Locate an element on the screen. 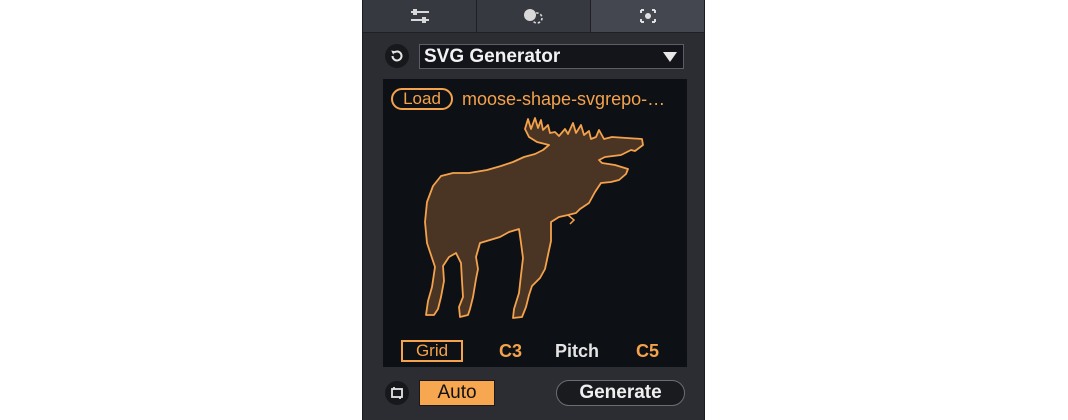 This screenshot has height=420, width=1068. tab-sliders is located at coordinates (420, 16).